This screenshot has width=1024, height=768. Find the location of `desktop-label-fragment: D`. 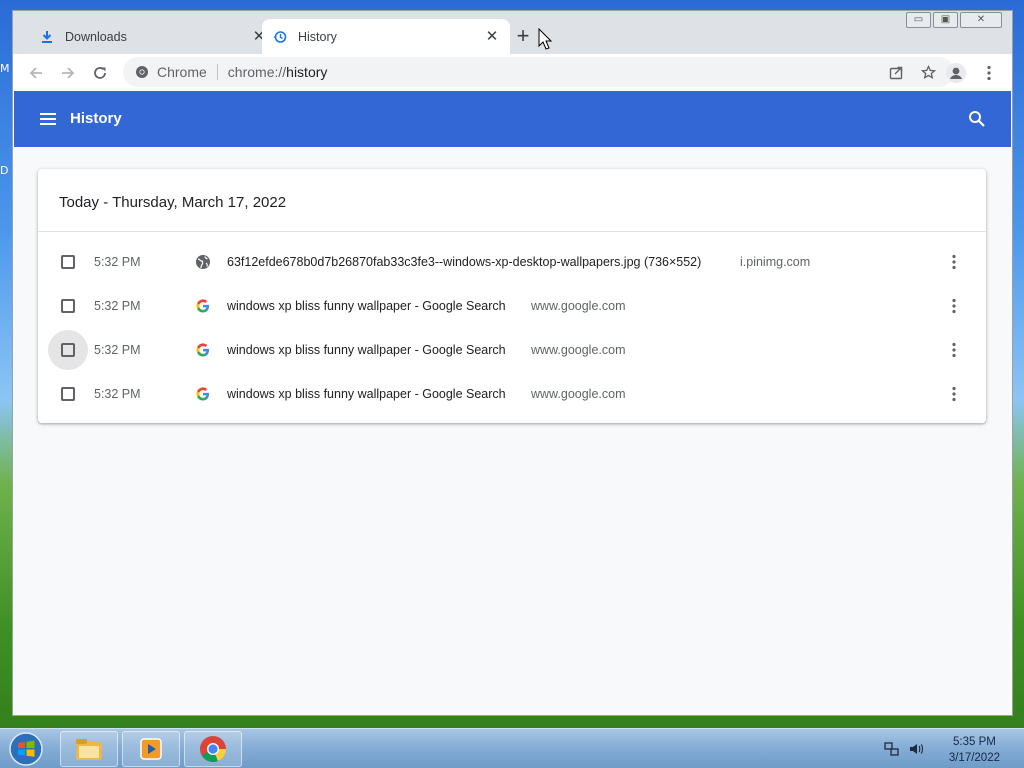

desktop-label-fragment: D is located at coordinates (4, 170).